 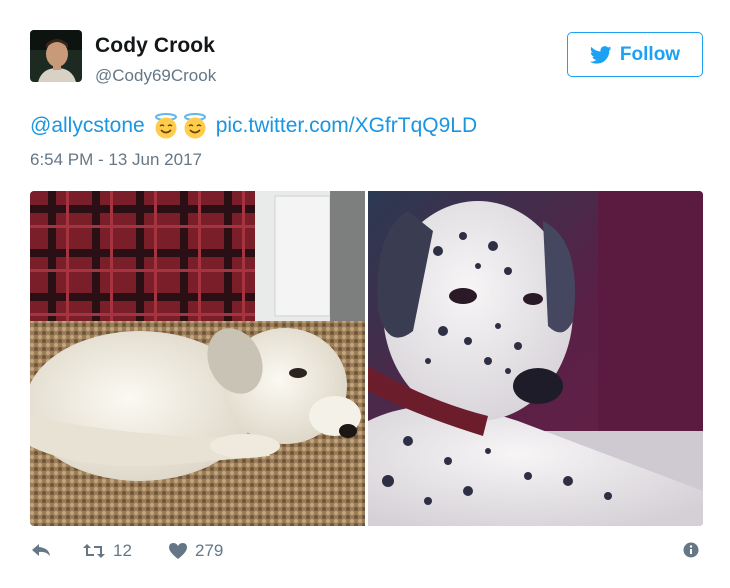 I want to click on retweet-count: 12, so click(x=122, y=550).